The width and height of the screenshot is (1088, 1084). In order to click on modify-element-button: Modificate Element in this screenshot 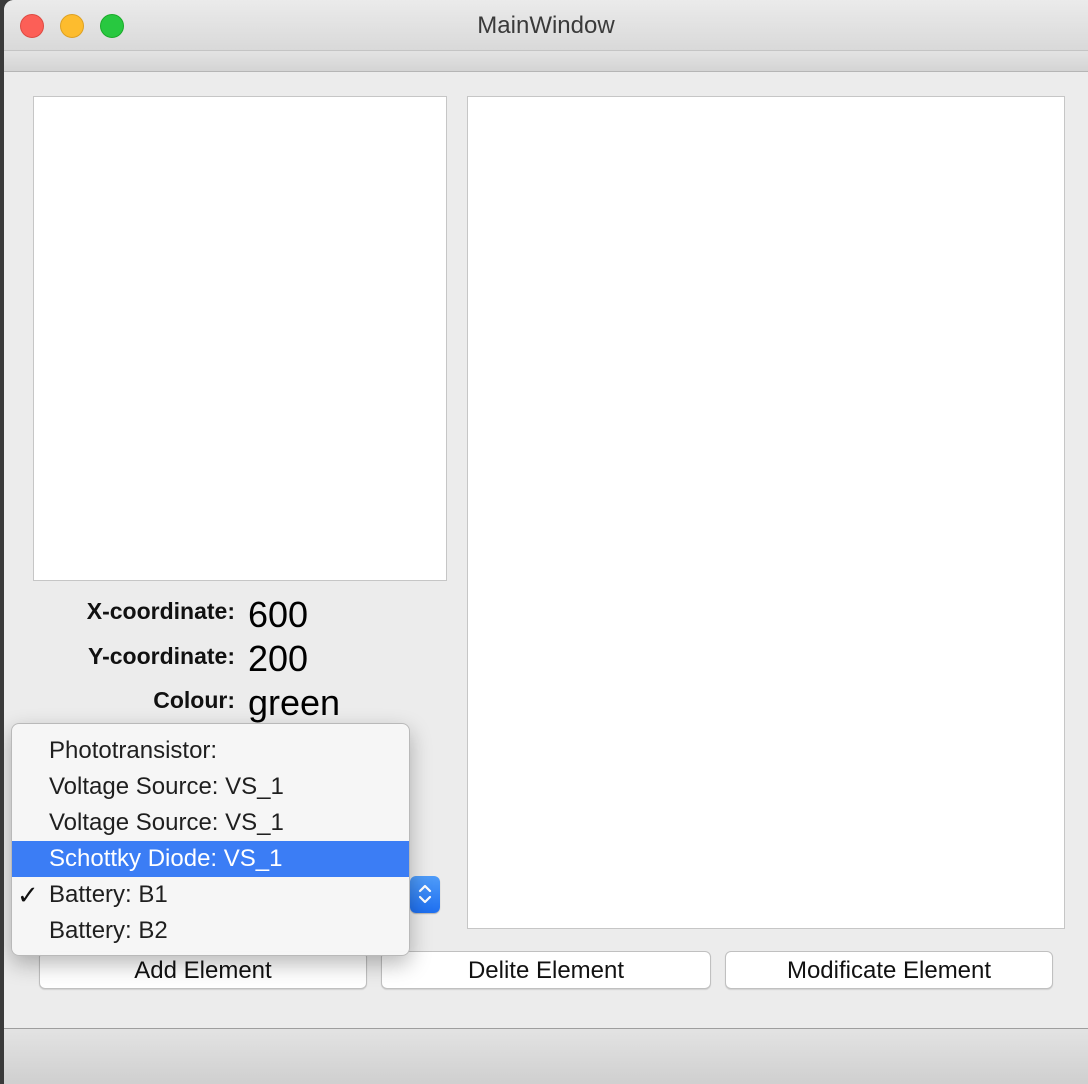, I will do `click(889, 970)`.